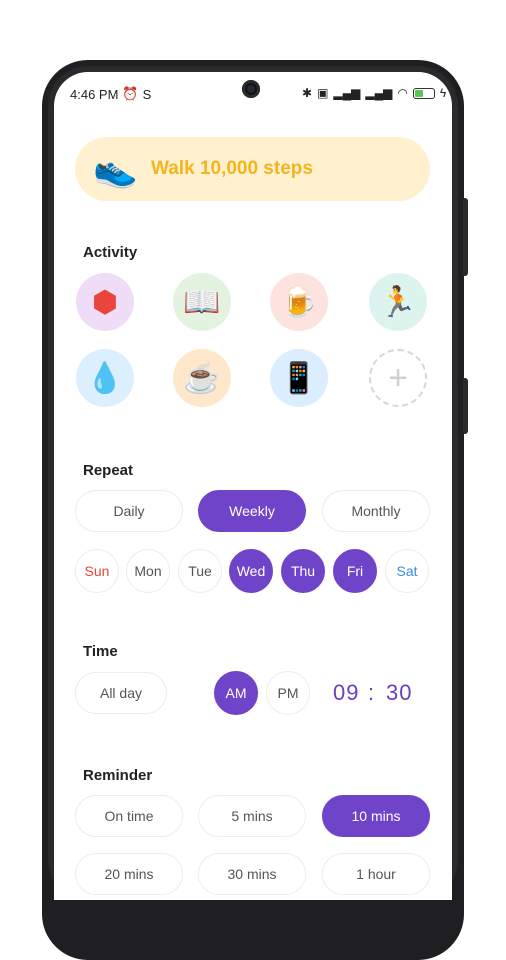 This screenshot has width=506, height=960. What do you see at coordinates (252, 816) in the screenshot?
I see `reminder-option-button: 5 mins` at bounding box center [252, 816].